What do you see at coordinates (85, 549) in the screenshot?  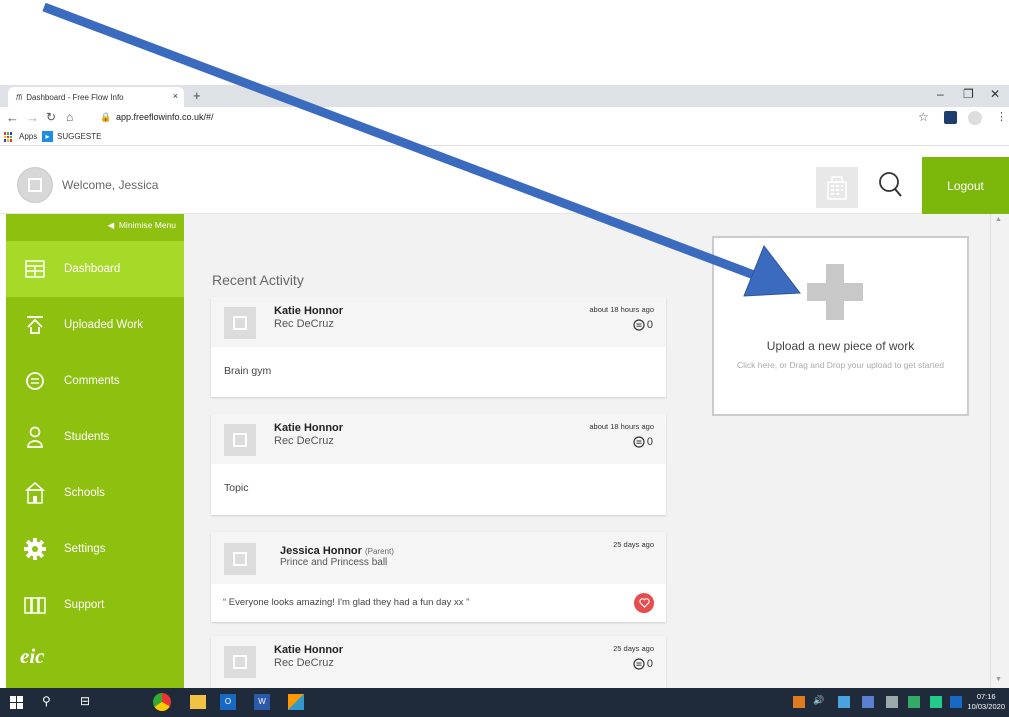 I see `sidebar-item-label: Settings` at bounding box center [85, 549].